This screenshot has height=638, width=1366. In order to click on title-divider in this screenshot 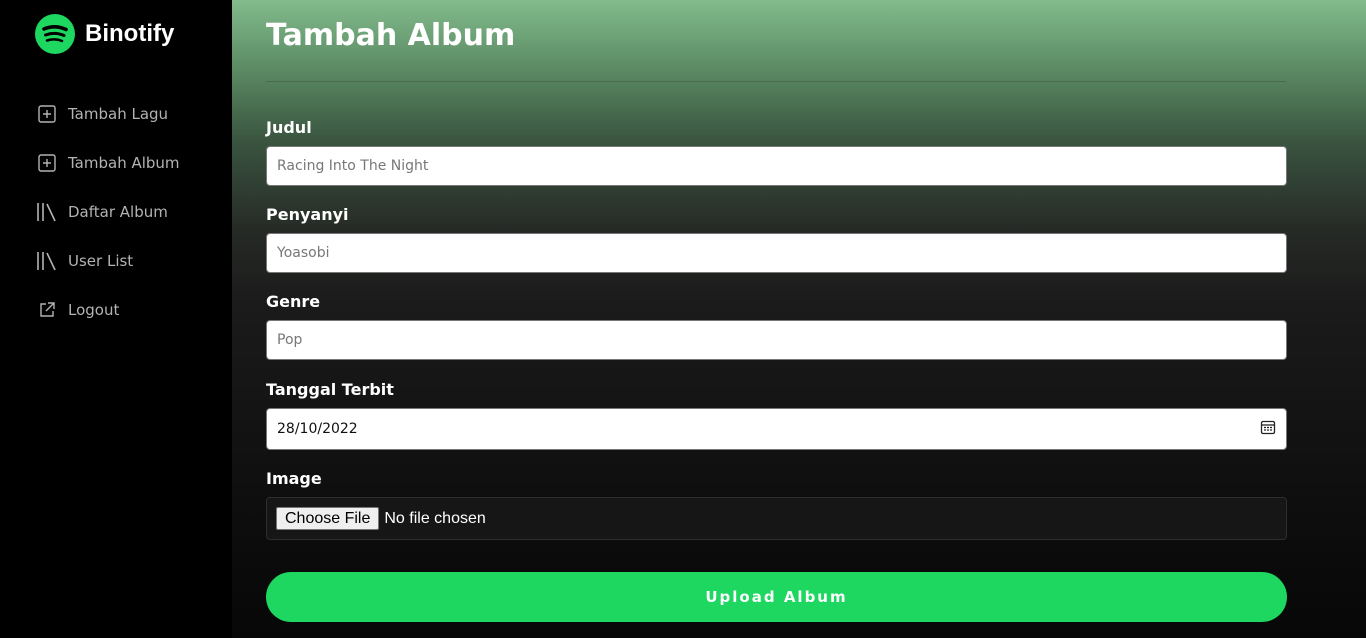, I will do `click(776, 81)`.